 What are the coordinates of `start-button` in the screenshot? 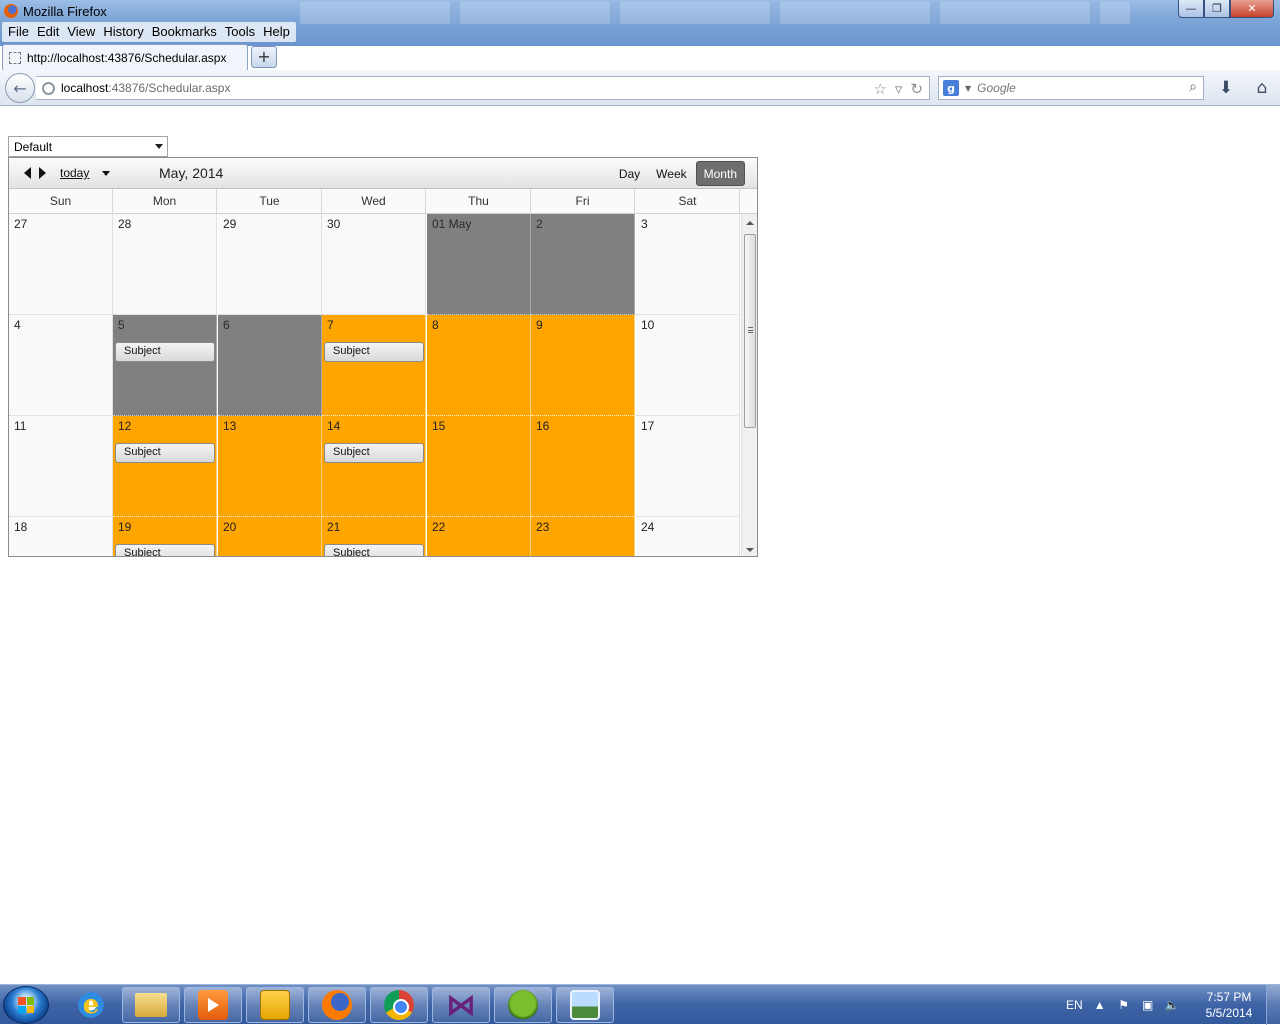 It's located at (26, 1005).